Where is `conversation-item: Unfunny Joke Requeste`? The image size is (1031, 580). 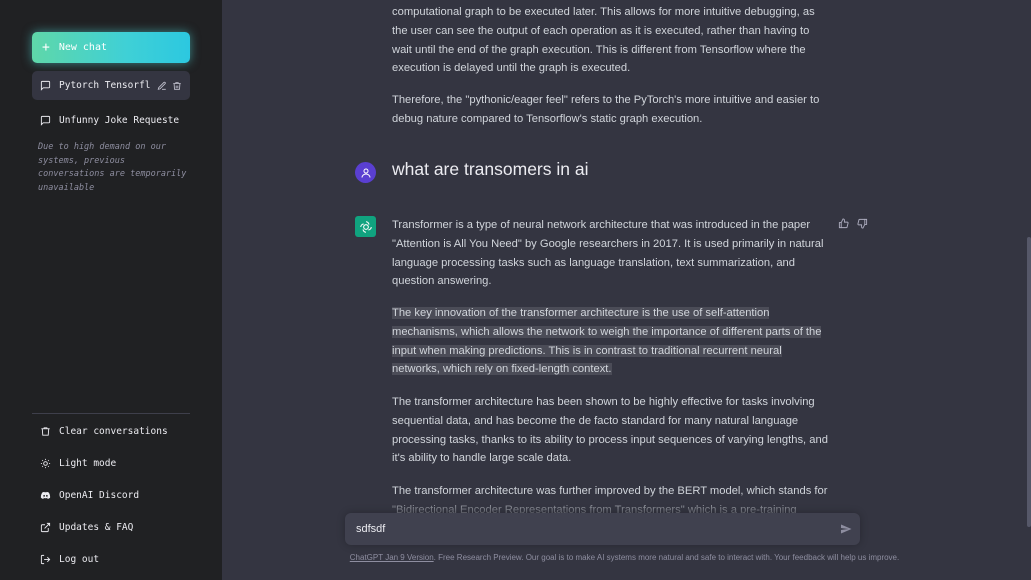 conversation-item: Unfunny Joke Requeste is located at coordinates (111, 120).